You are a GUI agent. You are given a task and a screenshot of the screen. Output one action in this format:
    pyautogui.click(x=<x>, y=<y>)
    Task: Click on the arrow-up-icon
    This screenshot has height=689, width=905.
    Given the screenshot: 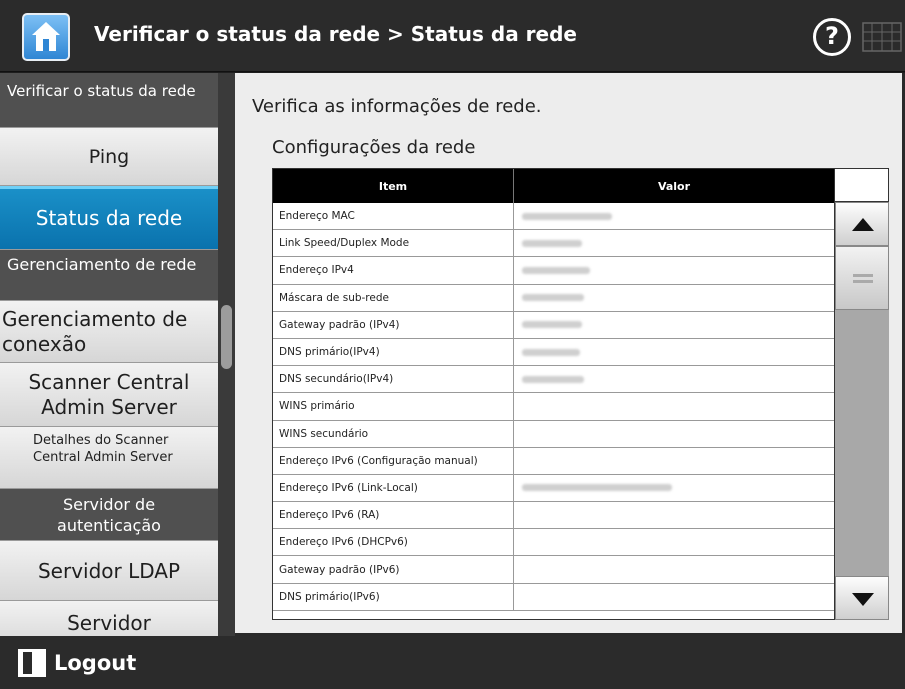 What is the action you would take?
    pyautogui.click(x=863, y=224)
    